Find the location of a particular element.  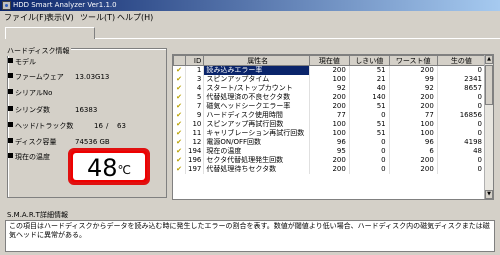

scroll-thumb is located at coordinates (489, 85).